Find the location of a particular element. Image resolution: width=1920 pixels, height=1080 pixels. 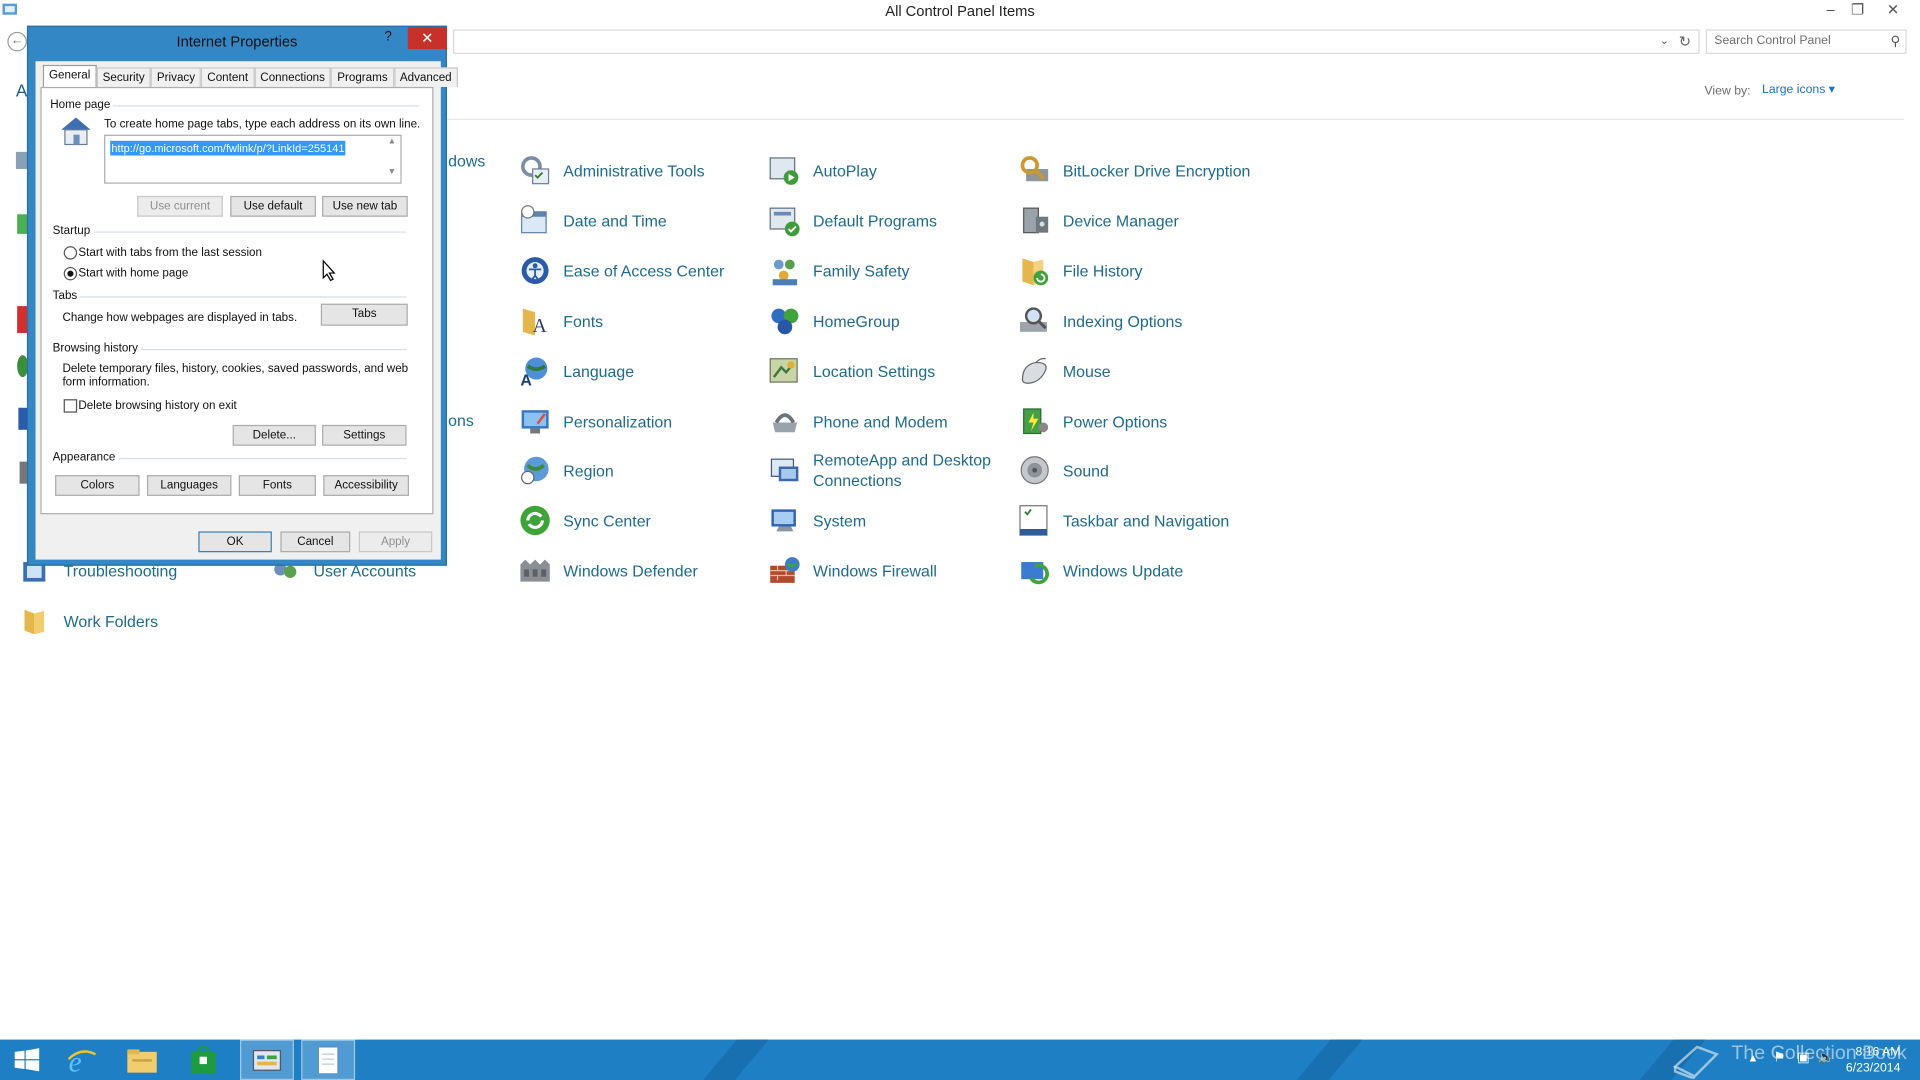

radio-last-session is located at coordinates (70, 253).